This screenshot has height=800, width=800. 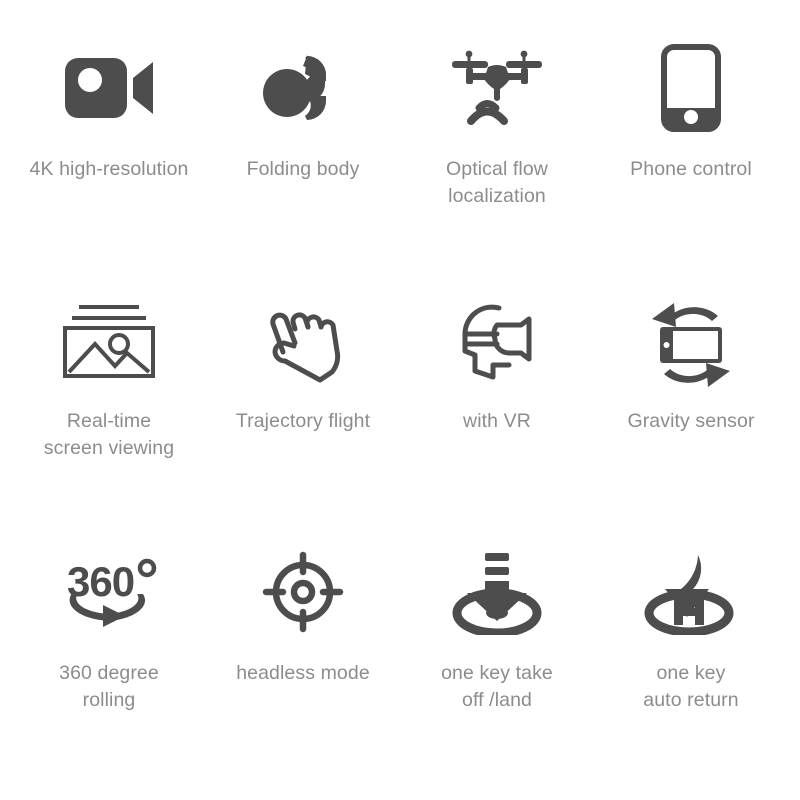 What do you see at coordinates (109, 434) in the screenshot?
I see `feature-label: Real-time screen viewing` at bounding box center [109, 434].